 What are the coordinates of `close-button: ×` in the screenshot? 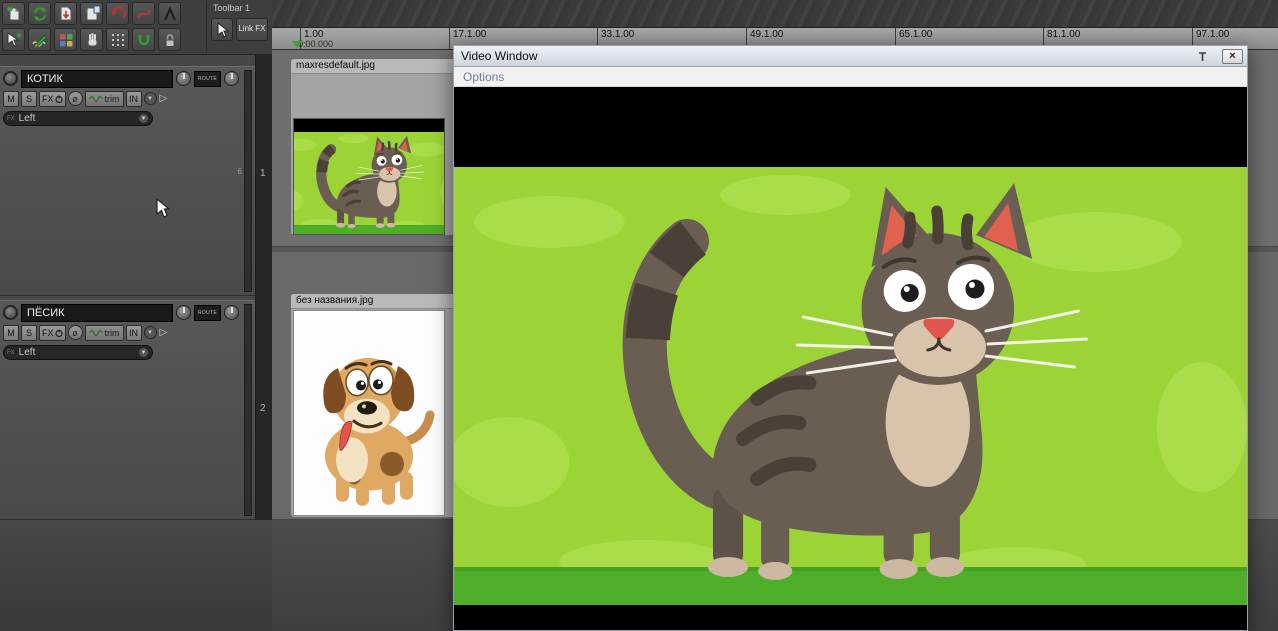 It's located at (1232, 56).